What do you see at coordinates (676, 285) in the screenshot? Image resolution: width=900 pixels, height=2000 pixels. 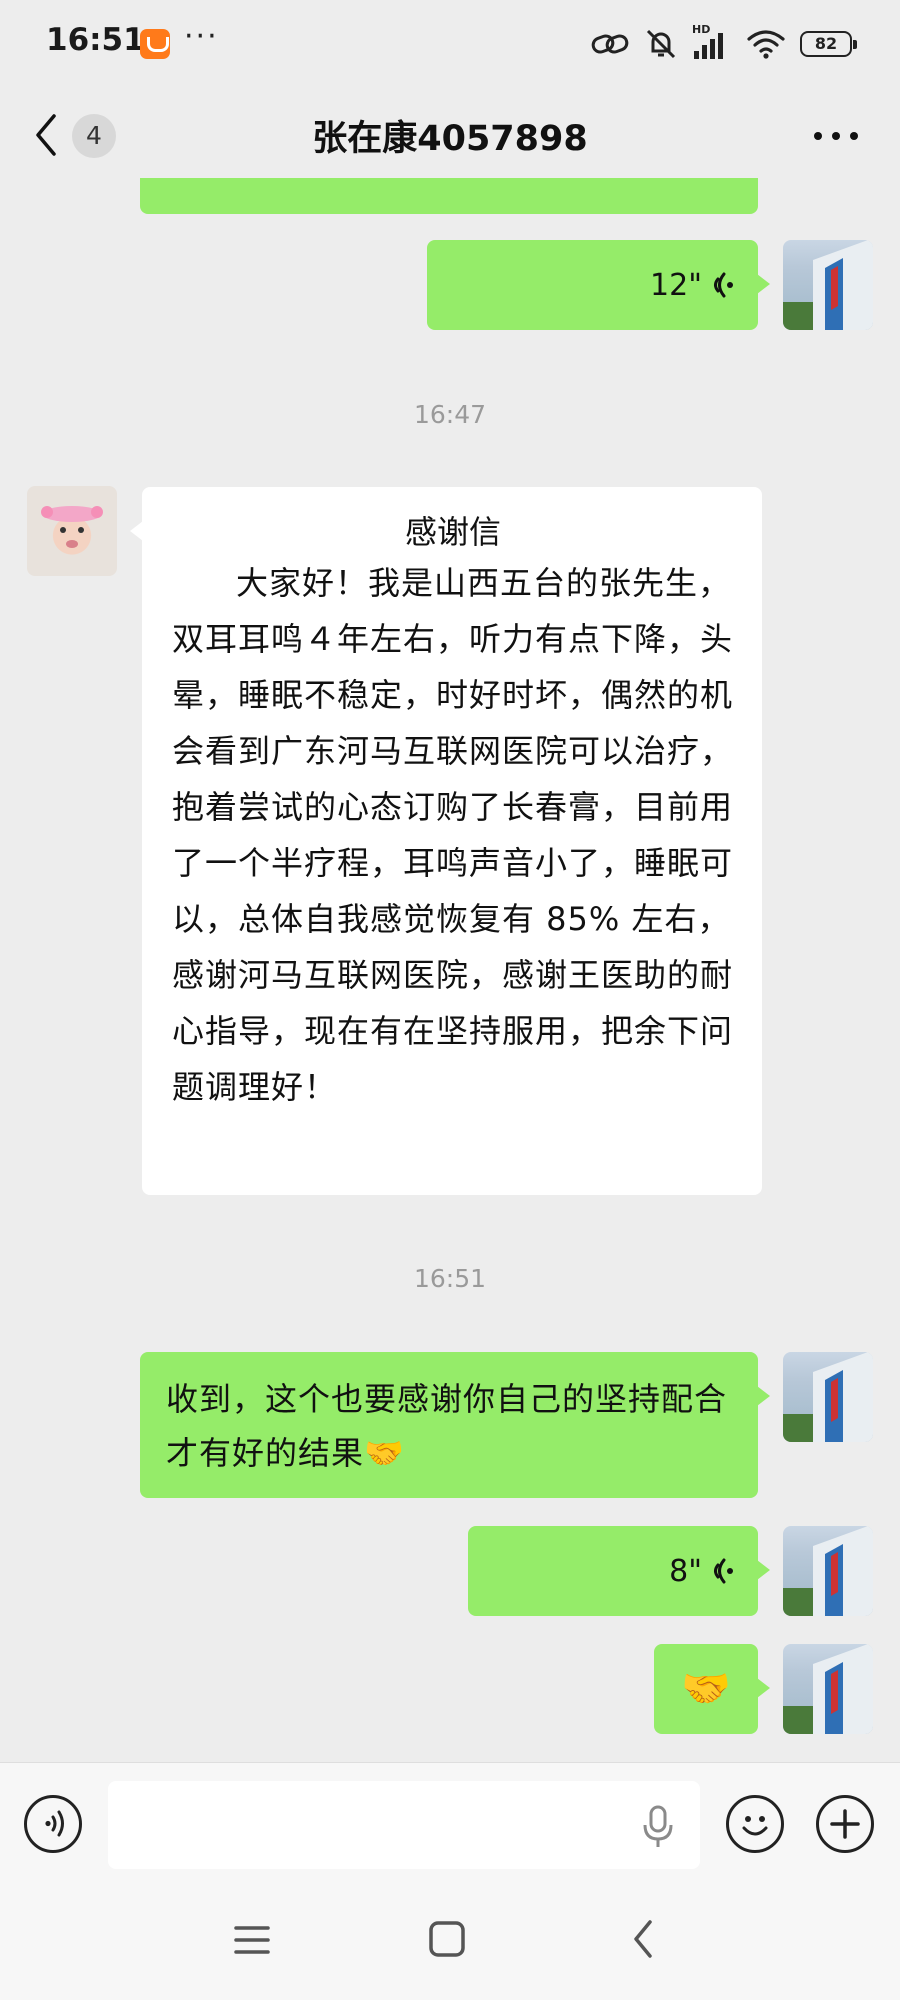 I see `voice-duration: 12"` at bounding box center [676, 285].